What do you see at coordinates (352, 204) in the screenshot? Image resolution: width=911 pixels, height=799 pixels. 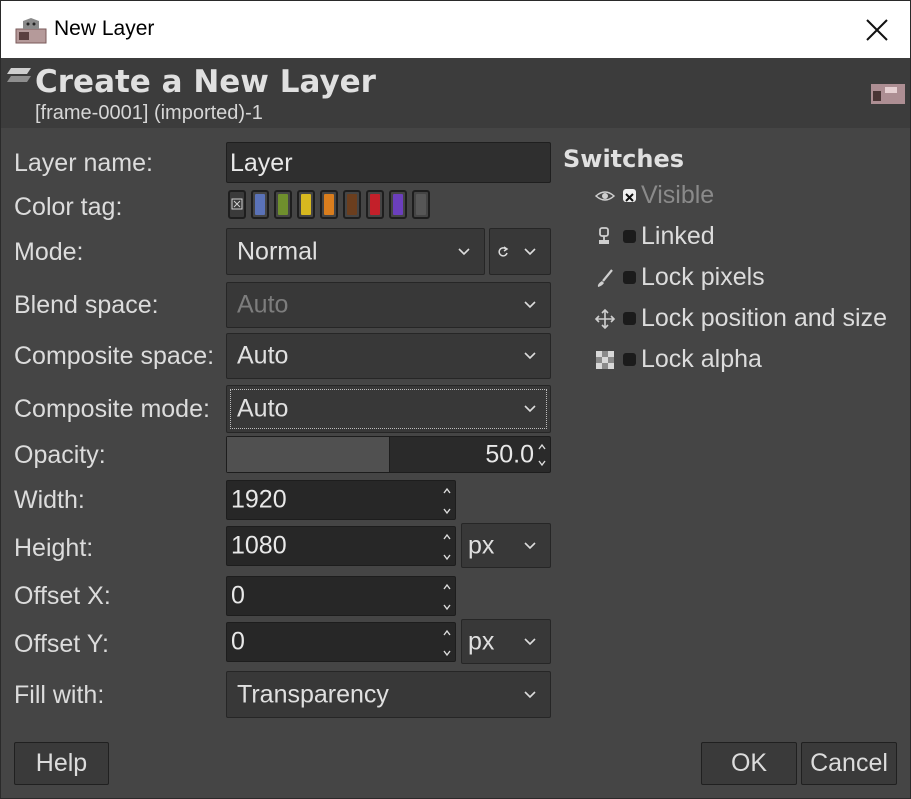 I see `color-tag-brown` at bounding box center [352, 204].